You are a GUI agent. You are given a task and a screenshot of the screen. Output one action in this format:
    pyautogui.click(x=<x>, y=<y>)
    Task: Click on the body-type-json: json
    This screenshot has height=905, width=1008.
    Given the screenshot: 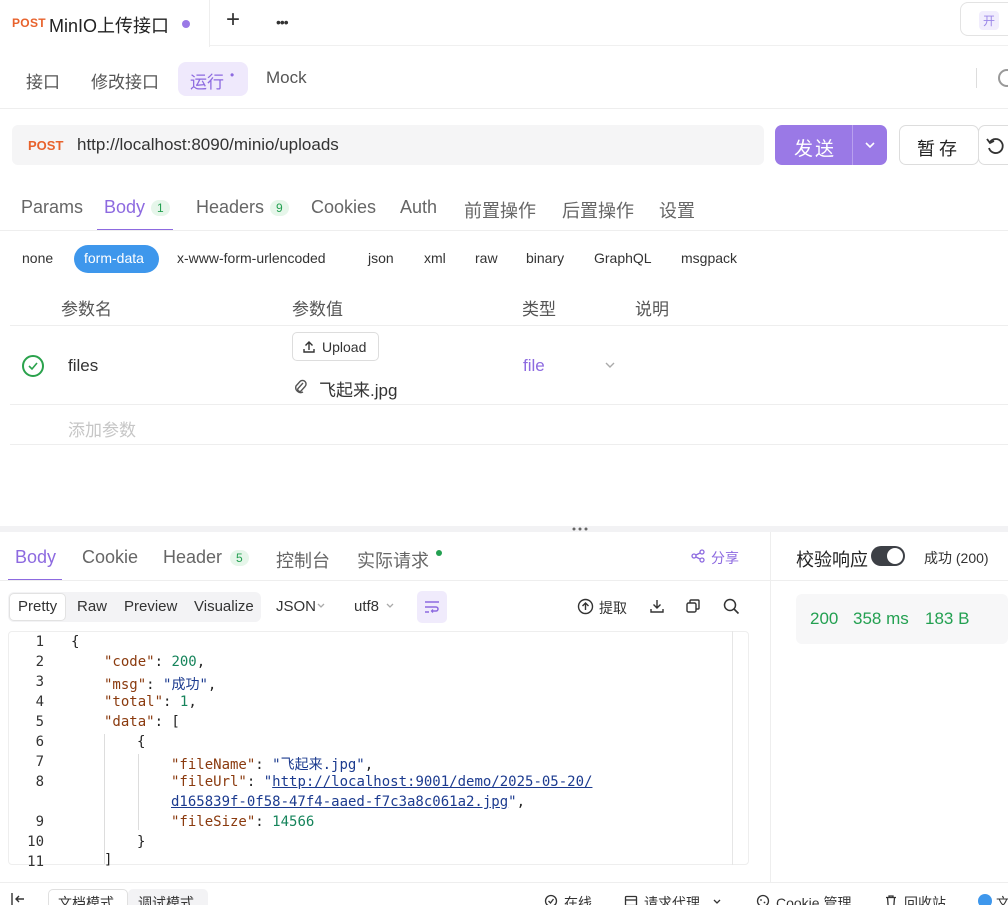 What is the action you would take?
    pyautogui.click(x=381, y=258)
    